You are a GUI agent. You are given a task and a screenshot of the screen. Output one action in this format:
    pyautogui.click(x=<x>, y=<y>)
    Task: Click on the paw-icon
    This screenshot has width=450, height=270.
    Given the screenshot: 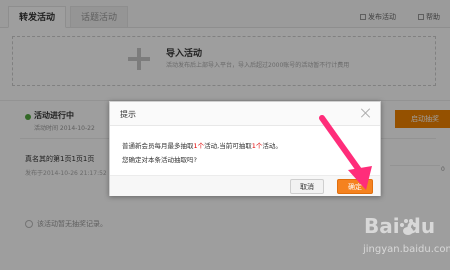 What is the action you would take?
    pyautogui.click(x=408, y=227)
    